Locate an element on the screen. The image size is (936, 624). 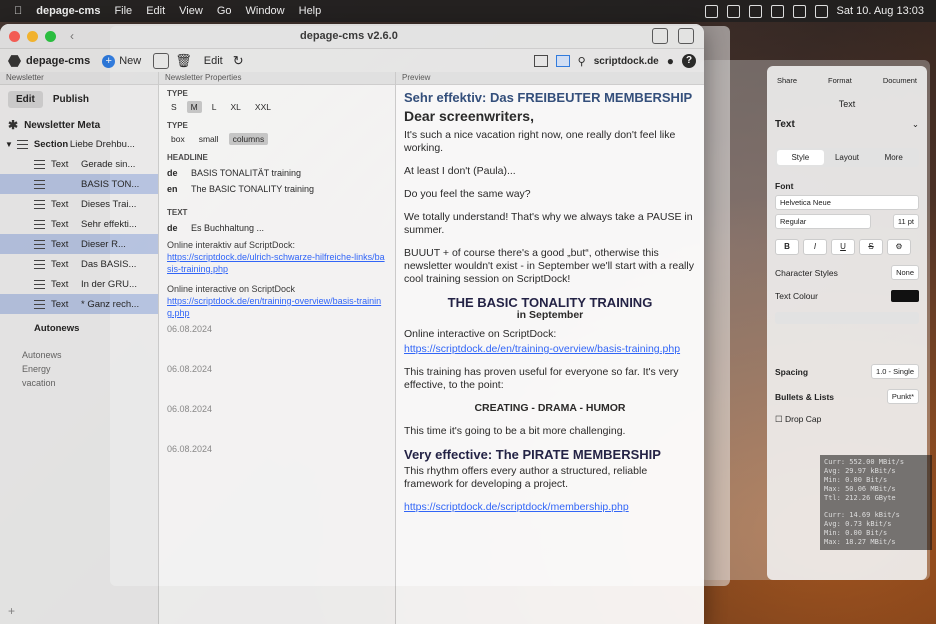
menu-view: View is located at coordinates (191, 11).